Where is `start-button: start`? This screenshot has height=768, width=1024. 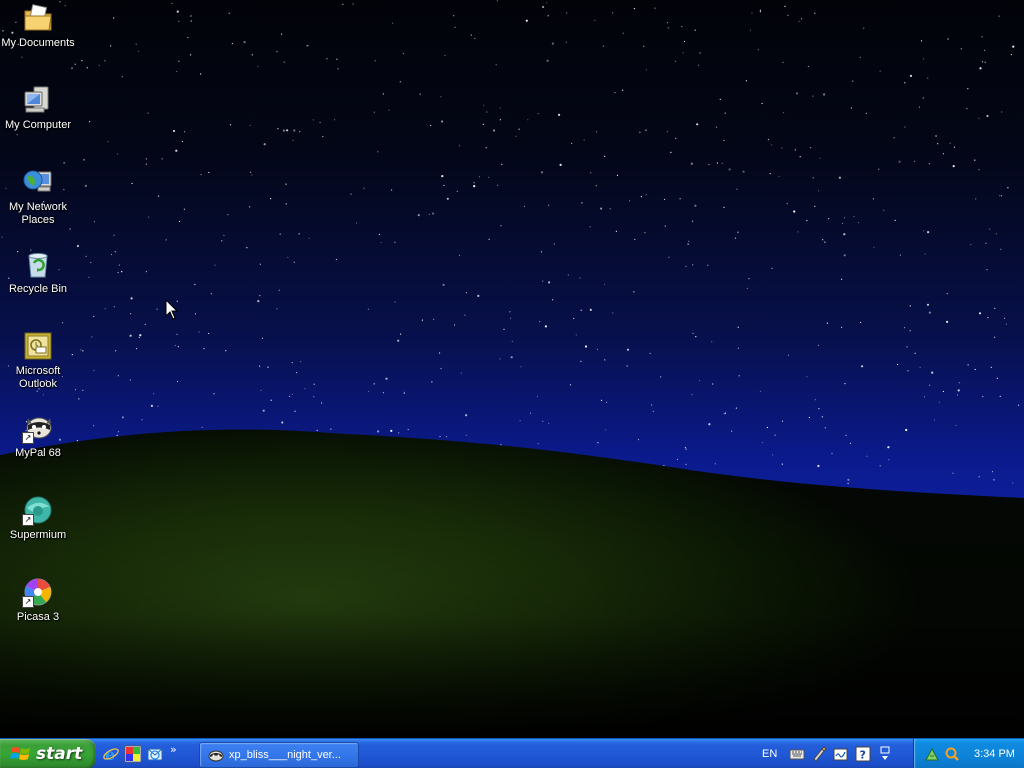 start-button: start is located at coordinates (48, 753).